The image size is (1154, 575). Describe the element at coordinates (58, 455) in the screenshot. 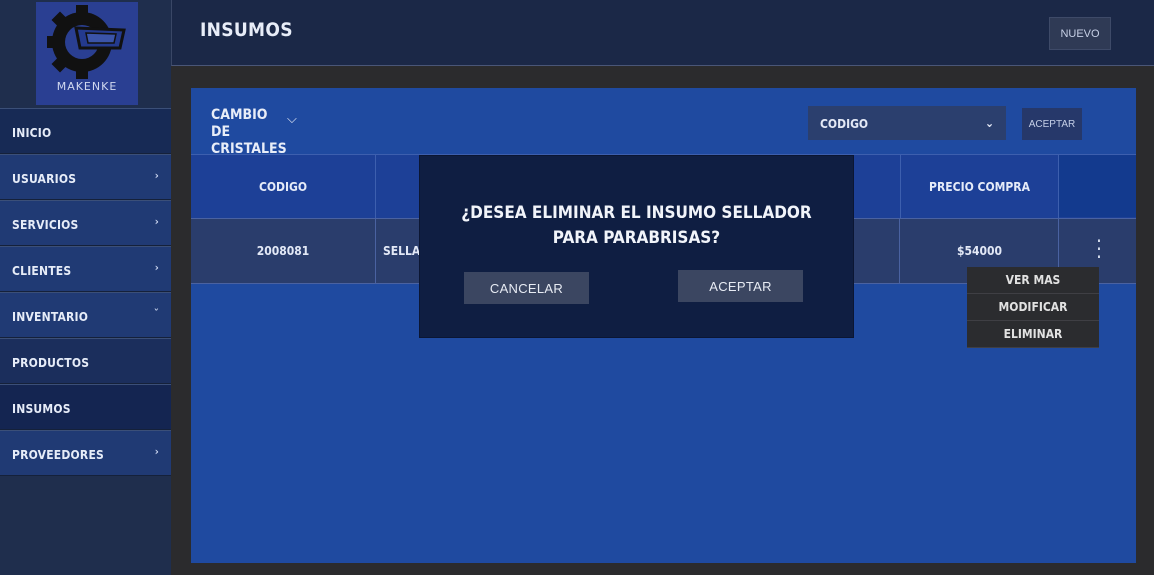

I see `sidebar-item-label: PROVEEDORES` at that location.